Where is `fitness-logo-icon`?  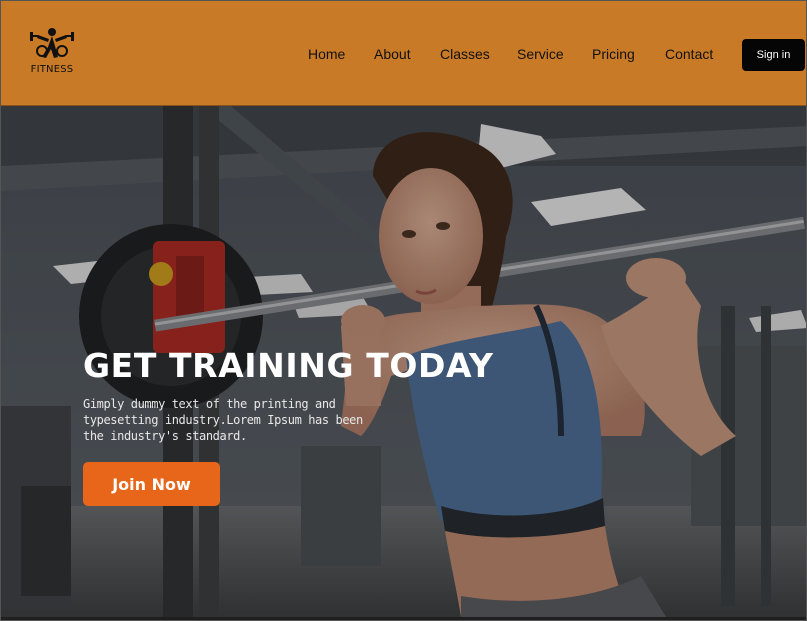 fitness-logo-icon is located at coordinates (52, 43).